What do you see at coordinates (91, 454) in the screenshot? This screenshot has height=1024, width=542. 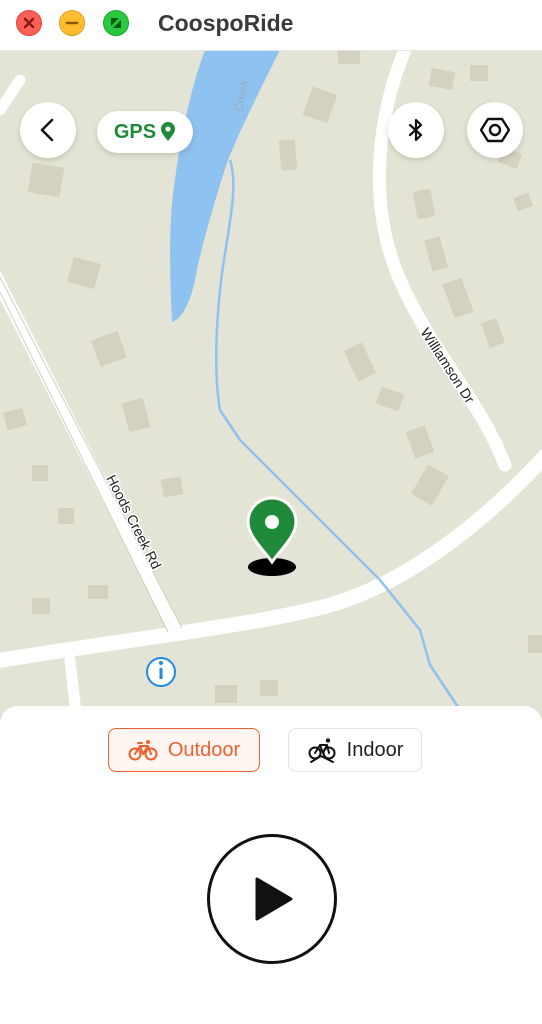 I see `map-road-edges` at bounding box center [91, 454].